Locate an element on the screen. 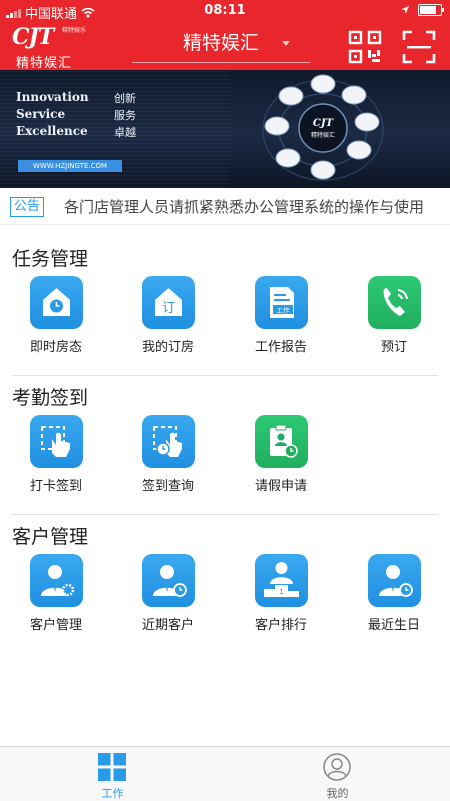  menu-item-leave-request: 请假申请 is located at coordinates (281, 455).